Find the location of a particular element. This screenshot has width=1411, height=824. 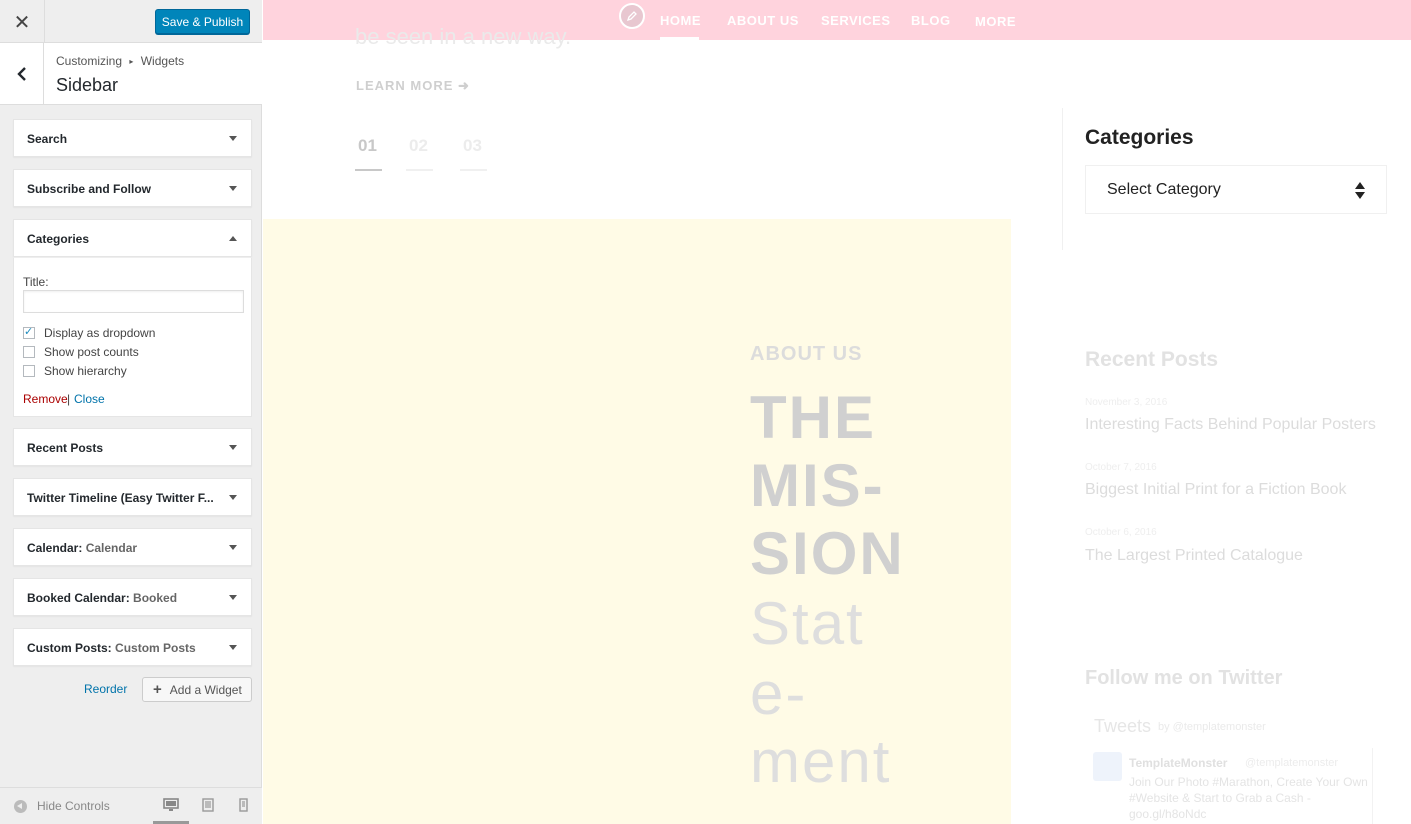

widget-categories: Categories is located at coordinates (132, 238).